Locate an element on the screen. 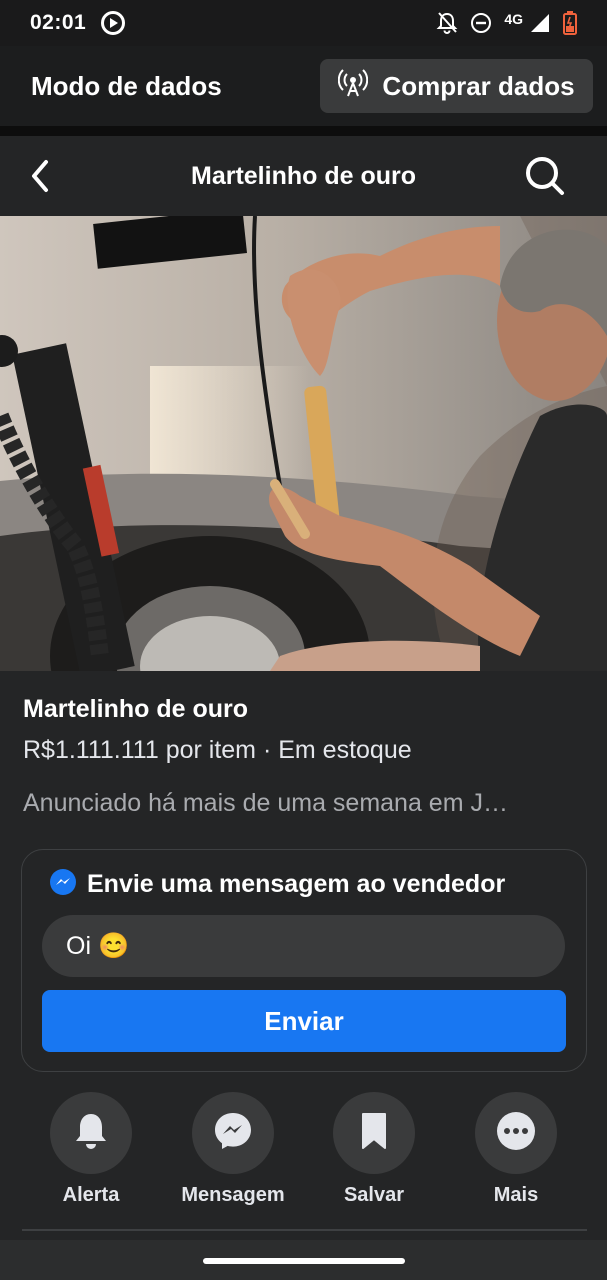  more-action: Mais is located at coordinates (516, 1149).